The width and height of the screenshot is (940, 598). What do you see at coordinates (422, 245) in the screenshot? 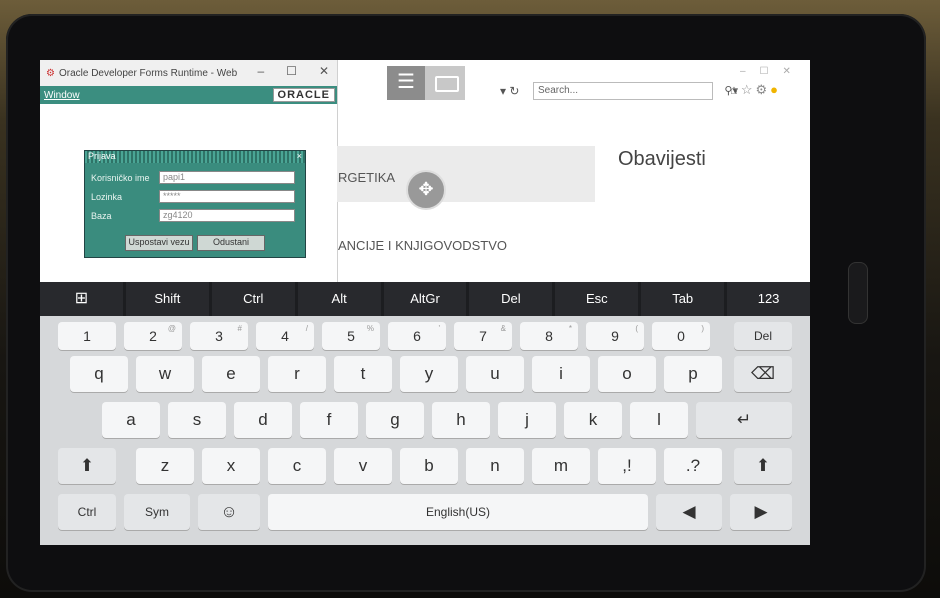
I see `page-text-financije: ANCIJE I KNJIGOVODSTVO` at bounding box center [422, 245].